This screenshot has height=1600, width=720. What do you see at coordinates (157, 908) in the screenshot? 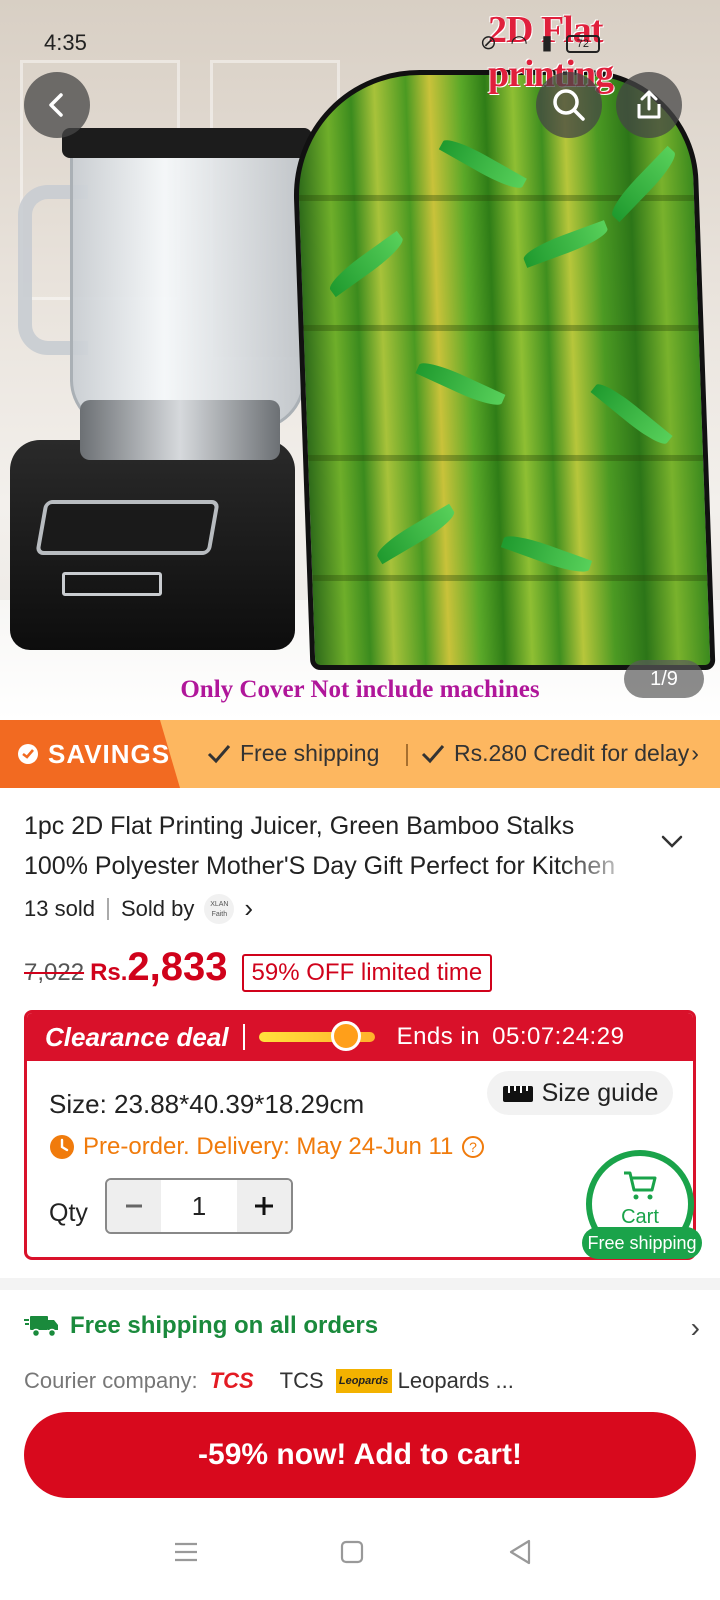
I see `sold-by-label: Sold by` at bounding box center [157, 908].